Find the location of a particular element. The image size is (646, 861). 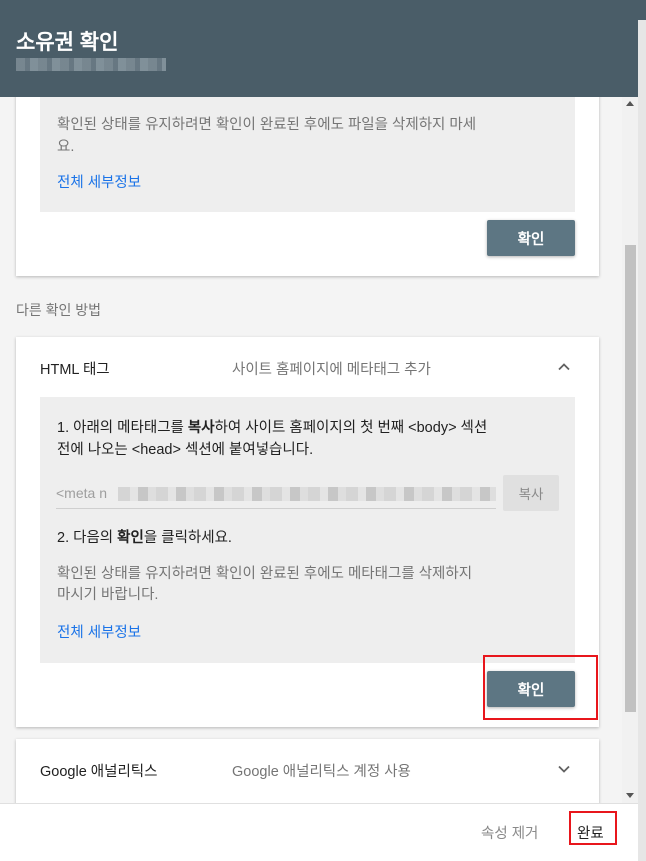

step1-text-pre: 1. 아래의 메타태그를 is located at coordinates (122, 428).